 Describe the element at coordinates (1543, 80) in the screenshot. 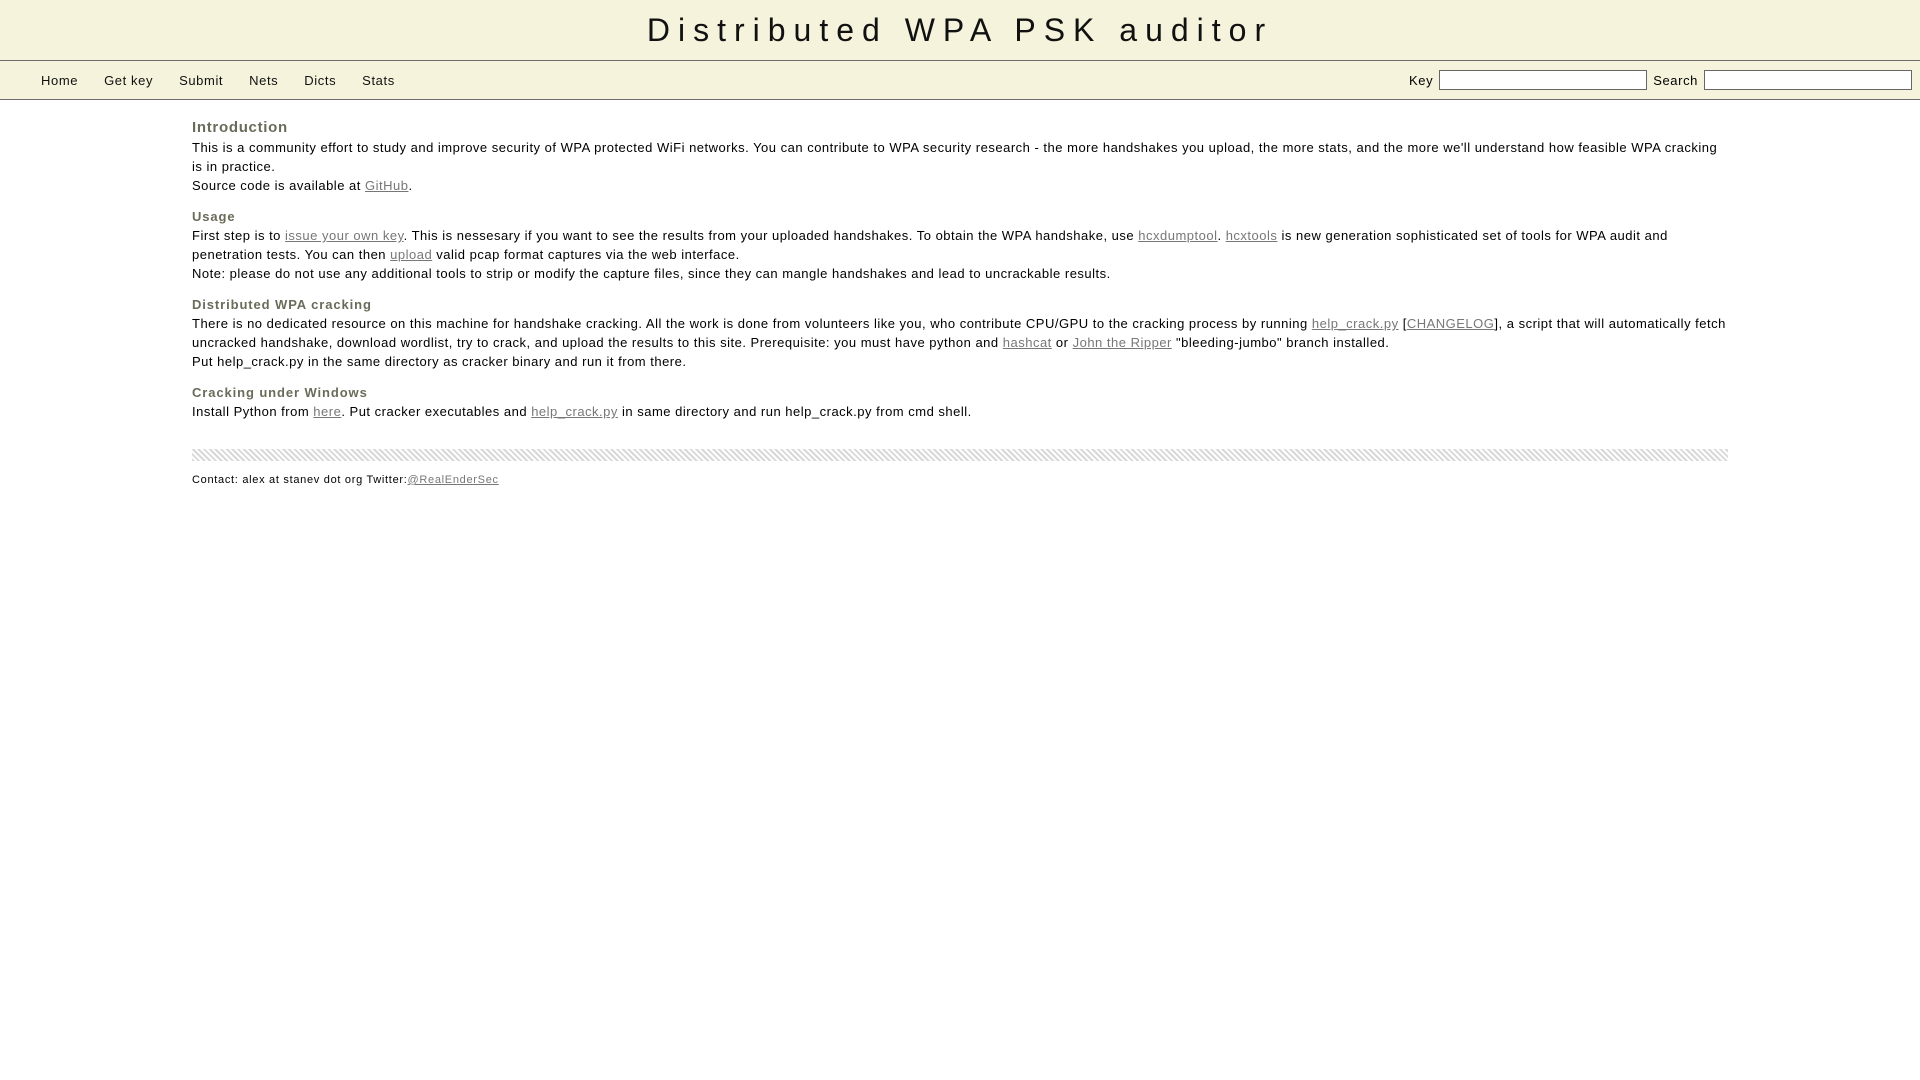

I see `key-input` at that location.